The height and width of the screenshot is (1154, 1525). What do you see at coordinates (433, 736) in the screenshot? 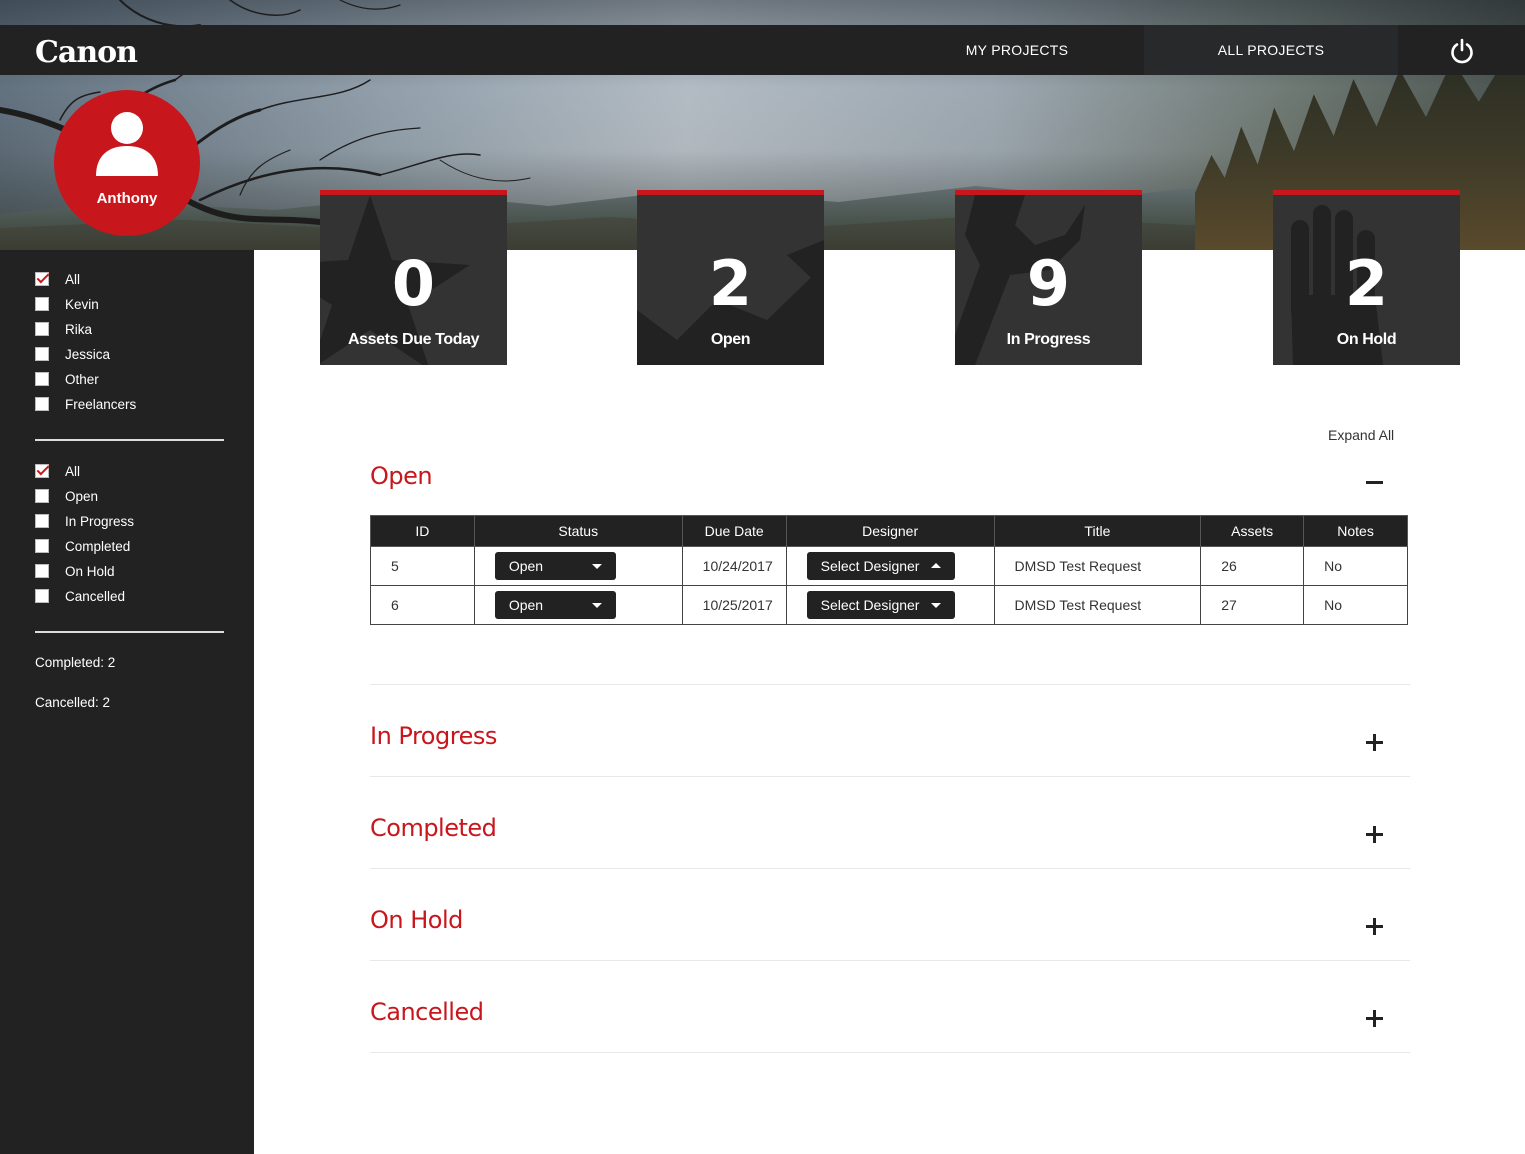
I see `section-title-in-progress: In Progress` at bounding box center [433, 736].